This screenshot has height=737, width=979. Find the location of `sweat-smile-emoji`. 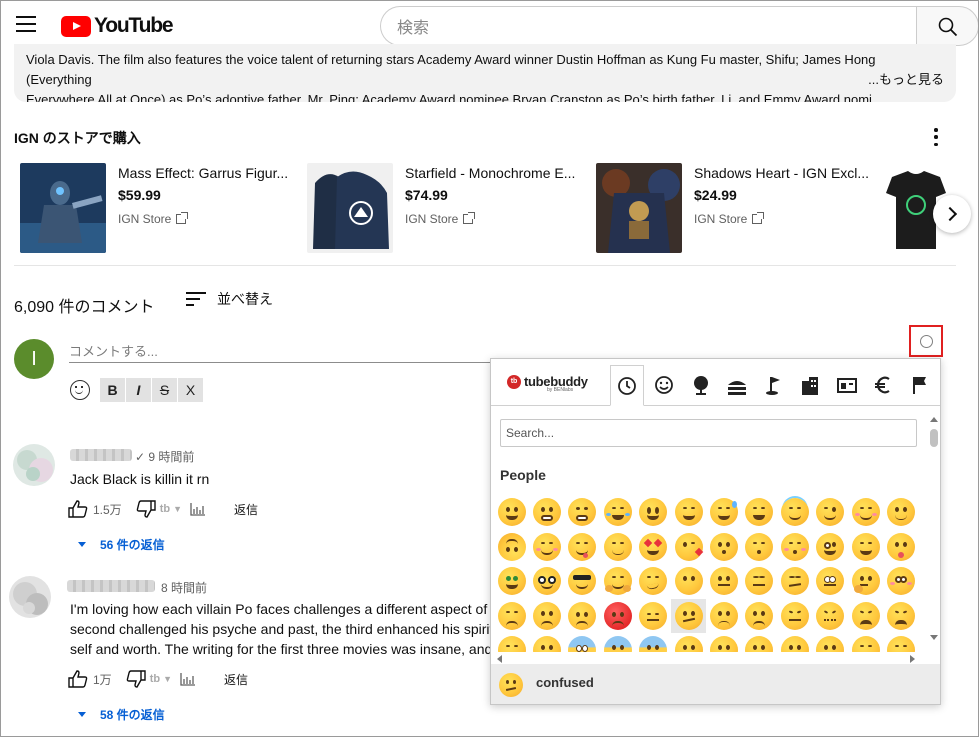

sweat-smile-emoji is located at coordinates (723, 512).